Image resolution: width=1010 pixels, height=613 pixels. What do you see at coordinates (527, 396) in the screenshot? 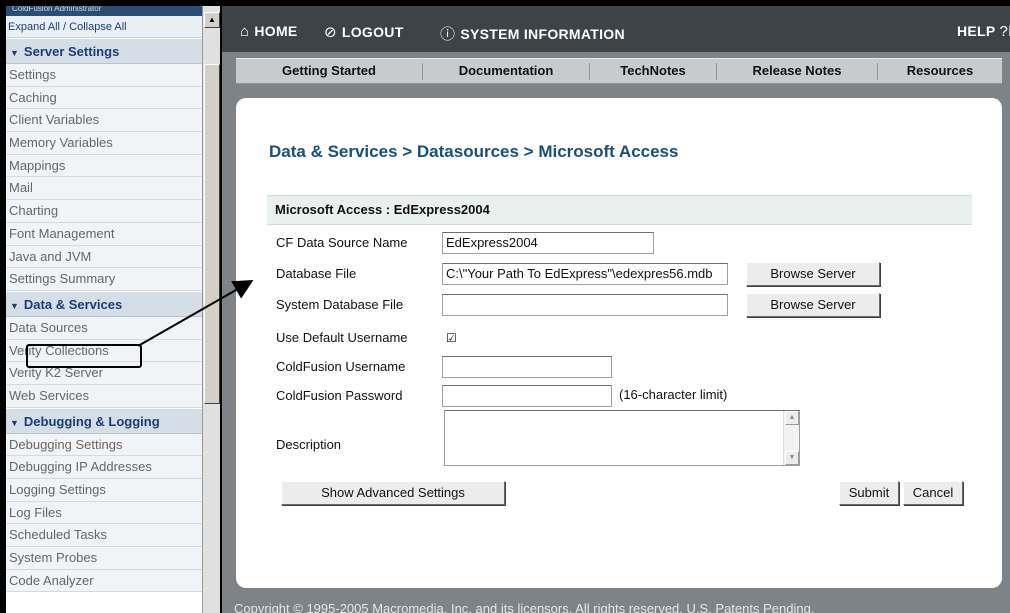
I see `password-input` at bounding box center [527, 396].